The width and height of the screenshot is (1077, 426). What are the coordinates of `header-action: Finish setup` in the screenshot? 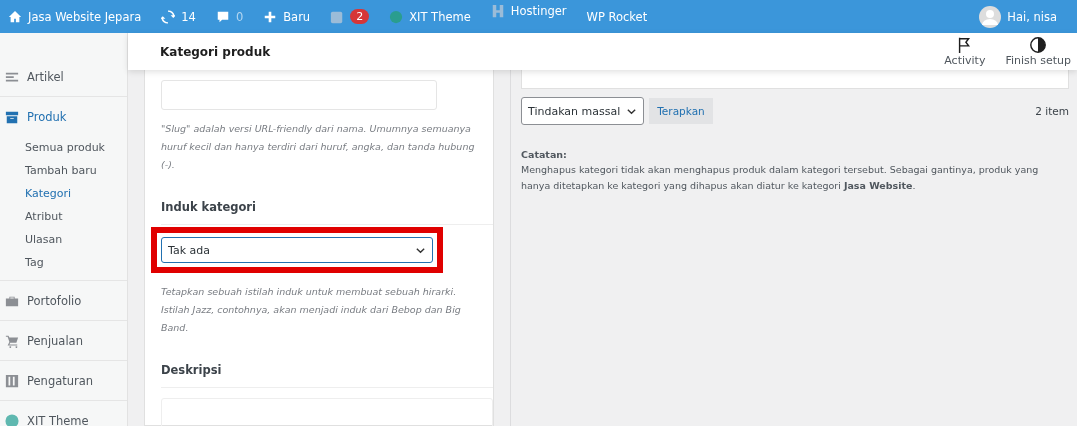 It's located at (1038, 51).